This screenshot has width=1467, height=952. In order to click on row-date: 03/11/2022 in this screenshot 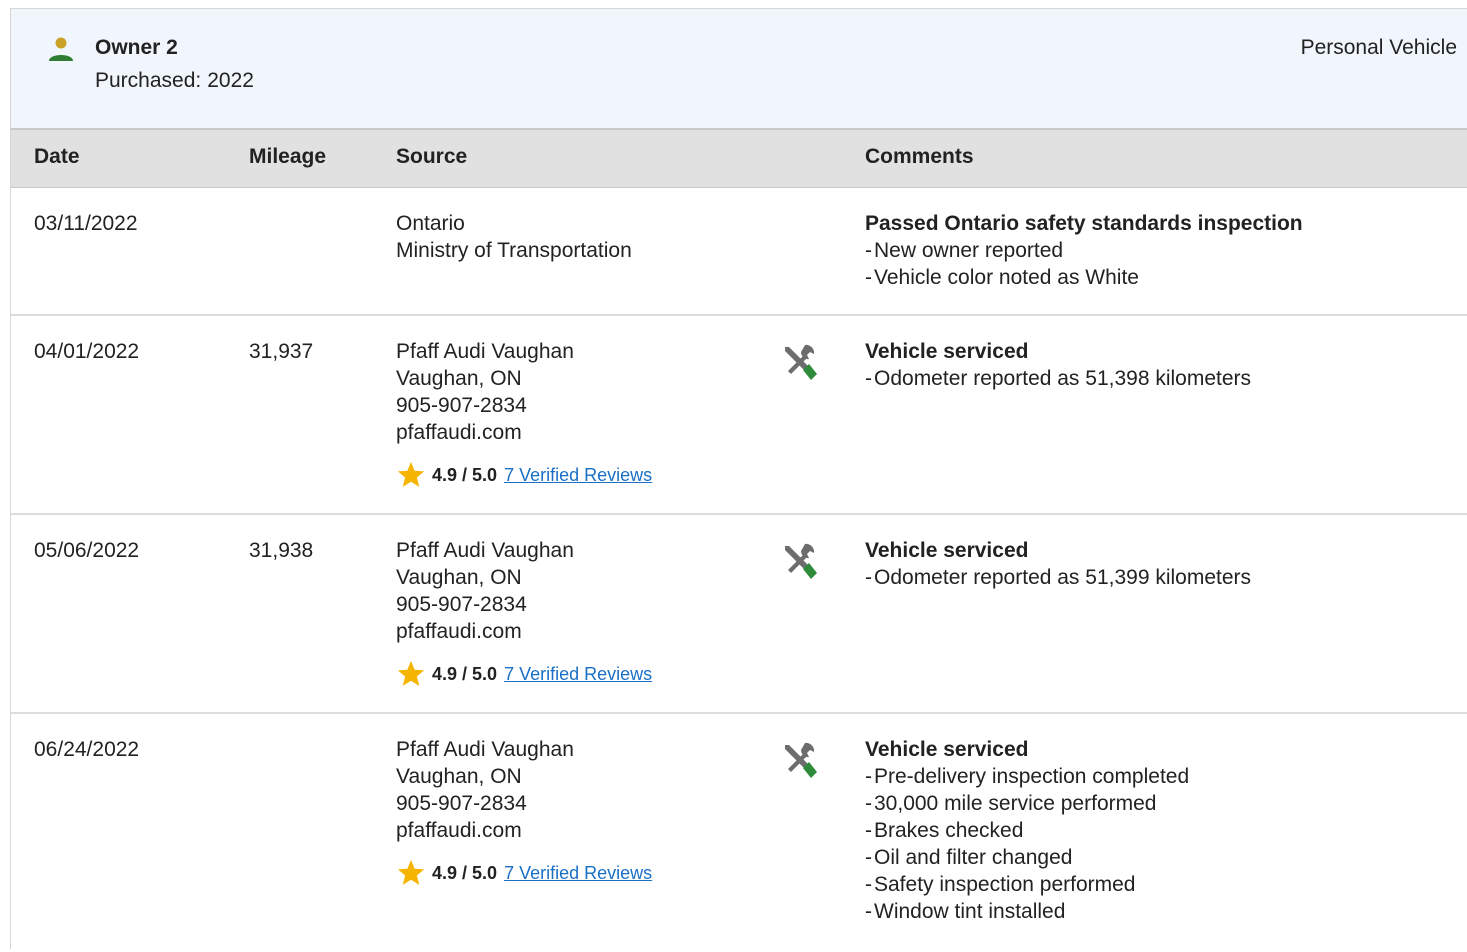, I will do `click(86, 223)`.